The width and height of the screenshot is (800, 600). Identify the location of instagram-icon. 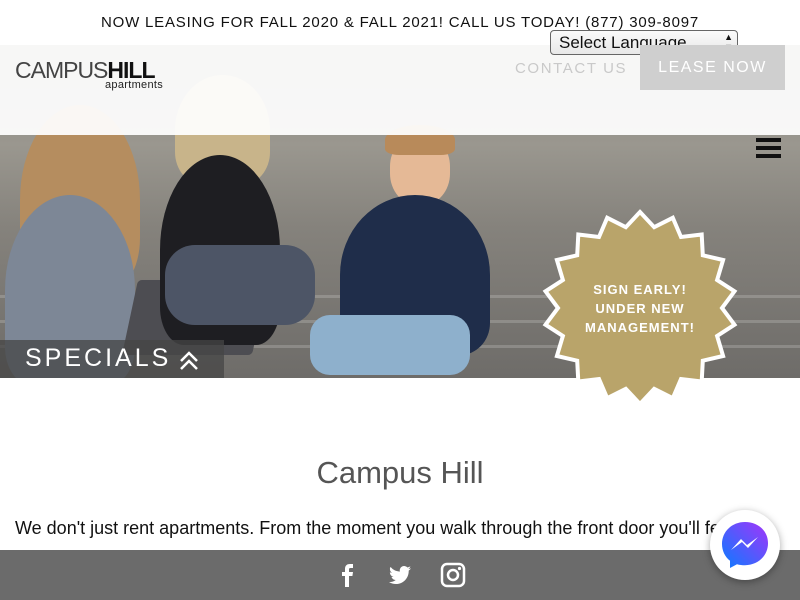
(453, 575).